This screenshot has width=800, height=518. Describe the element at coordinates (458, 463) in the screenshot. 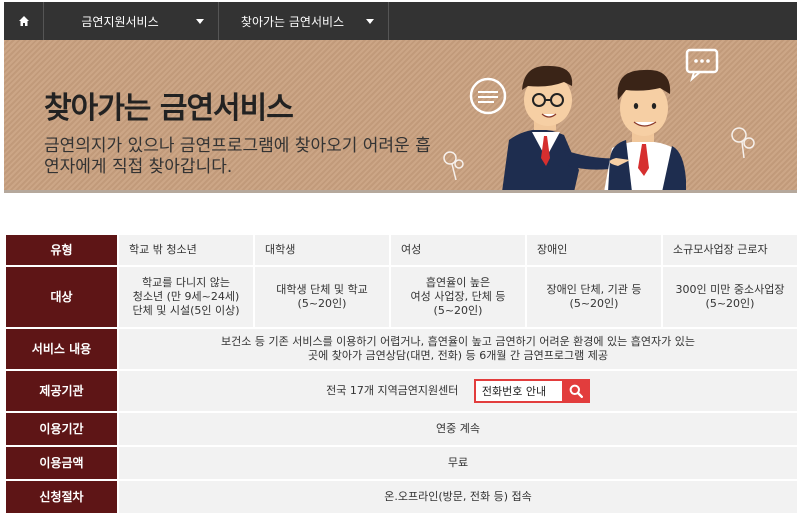

I see `fee-value: 무료` at that location.